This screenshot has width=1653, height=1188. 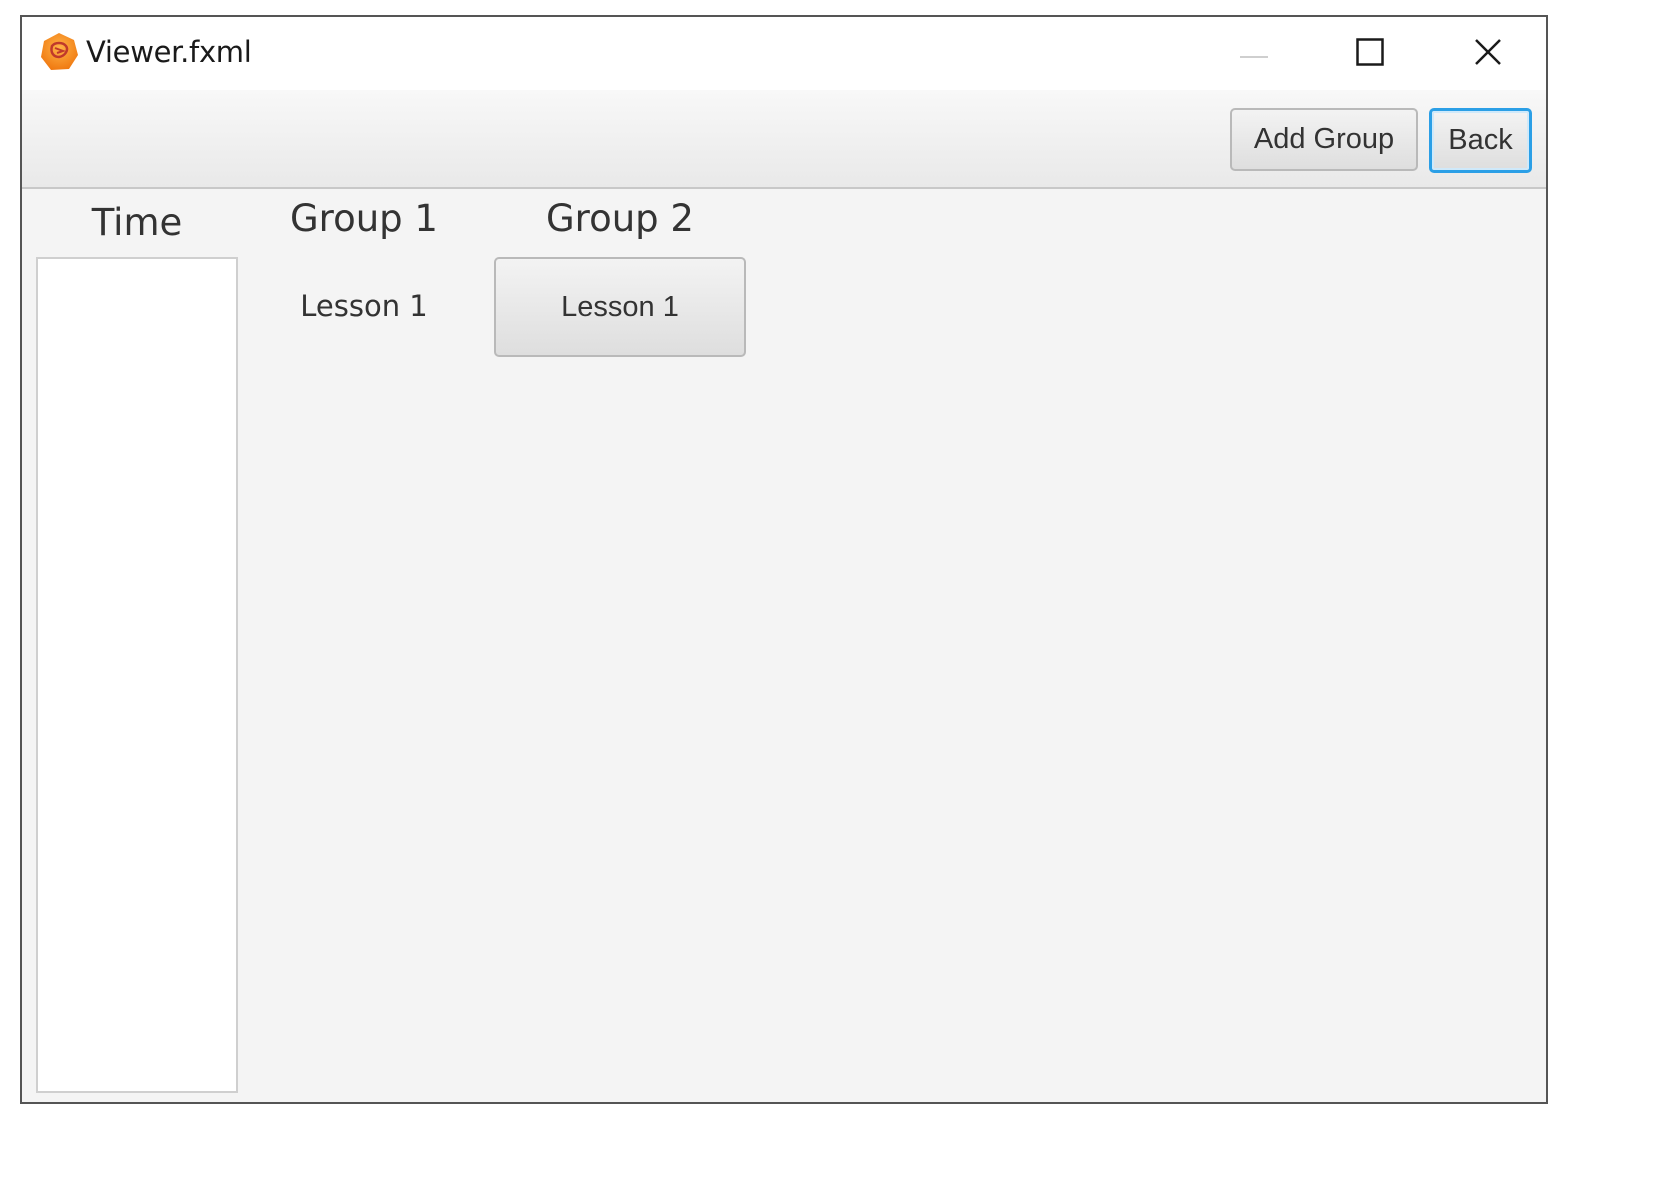 What do you see at coordinates (620, 218) in the screenshot?
I see `group-2-header: Group 2` at bounding box center [620, 218].